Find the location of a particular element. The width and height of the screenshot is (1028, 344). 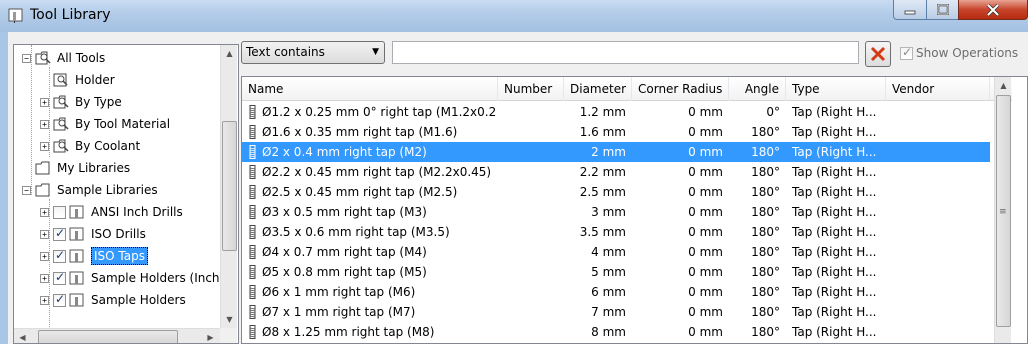

cell-name: Ø1.2 x 0.25 mm 0° right tap (M1.2x0.25) is located at coordinates (379, 112).